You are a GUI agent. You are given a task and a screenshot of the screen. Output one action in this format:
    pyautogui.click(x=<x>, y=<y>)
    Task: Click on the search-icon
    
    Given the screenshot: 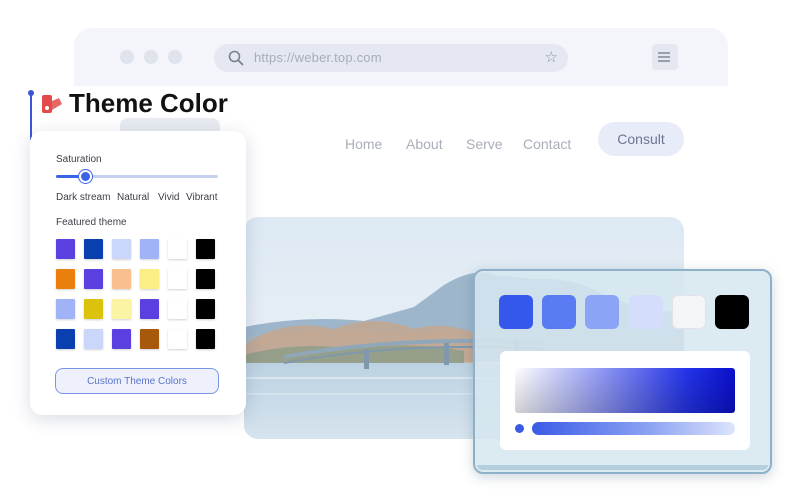 What is the action you would take?
    pyautogui.click(x=236, y=58)
    